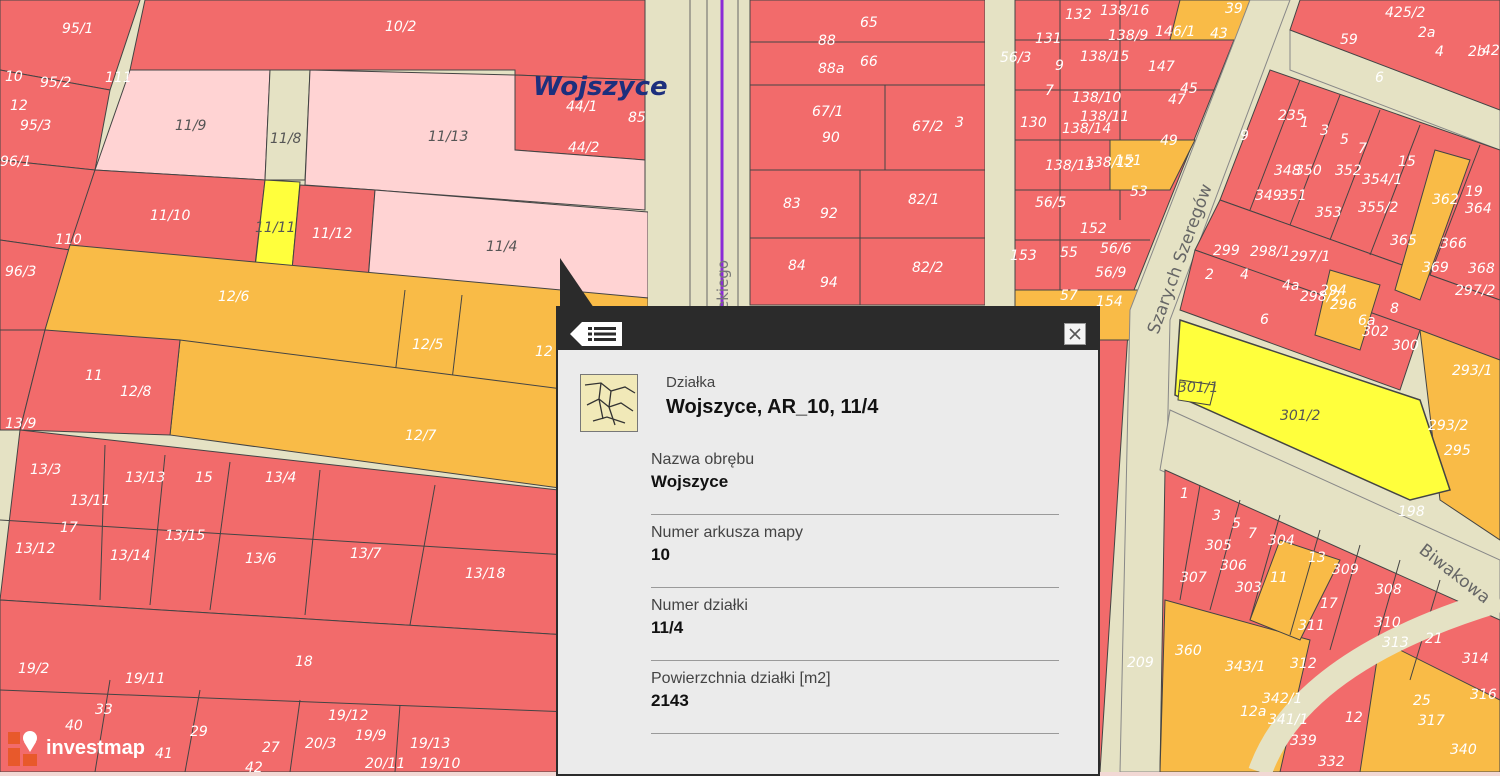 The height and width of the screenshot is (776, 1500). Describe the element at coordinates (1078, 15) in the screenshot. I see `parcel-label: 132` at that location.